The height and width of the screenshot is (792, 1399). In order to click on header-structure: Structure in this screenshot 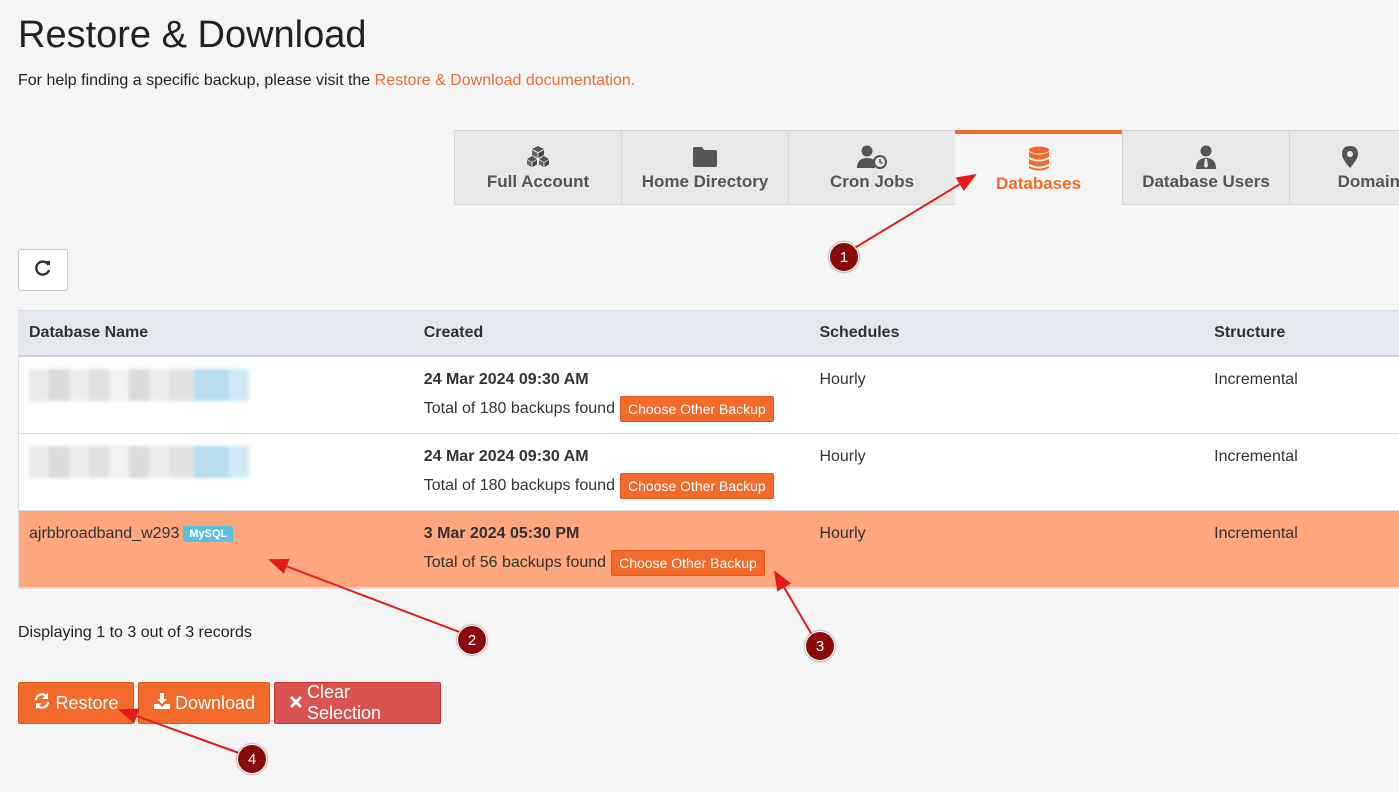, I will do `click(1301, 333)`.